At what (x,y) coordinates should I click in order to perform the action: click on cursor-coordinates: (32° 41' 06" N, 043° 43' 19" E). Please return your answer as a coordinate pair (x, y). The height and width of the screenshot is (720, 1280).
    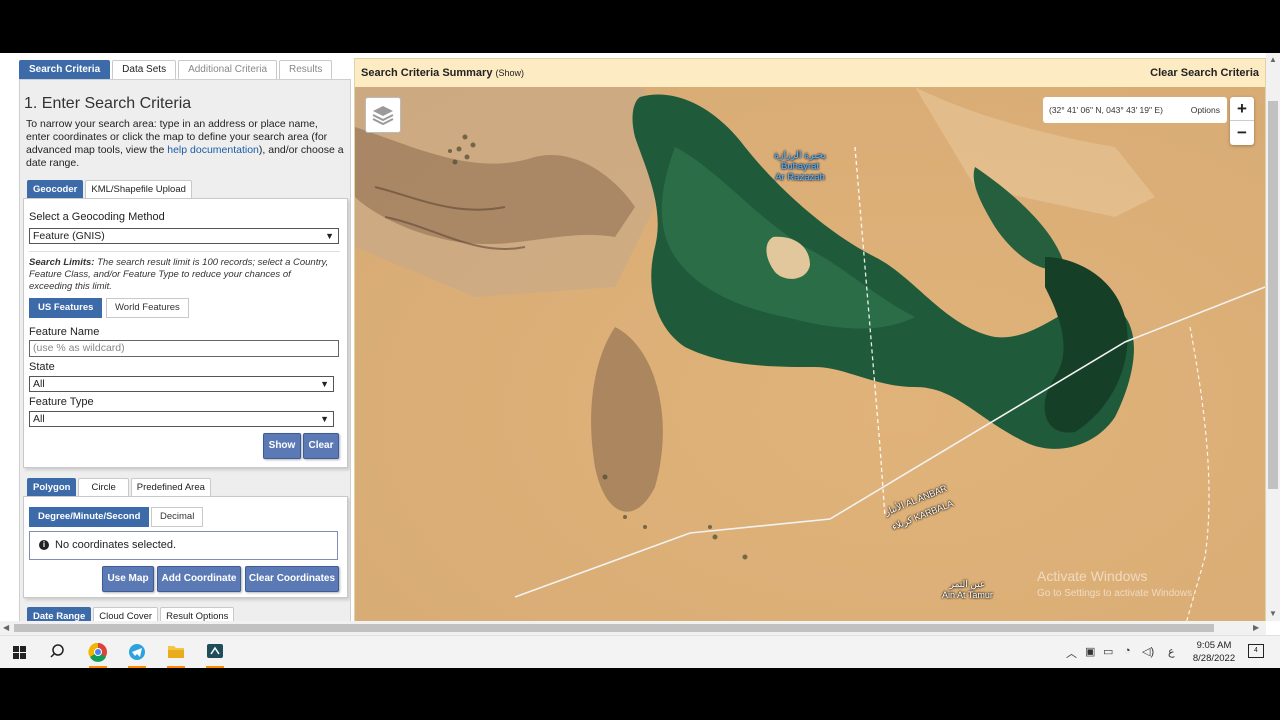
    Looking at the image, I should click on (1106, 110).